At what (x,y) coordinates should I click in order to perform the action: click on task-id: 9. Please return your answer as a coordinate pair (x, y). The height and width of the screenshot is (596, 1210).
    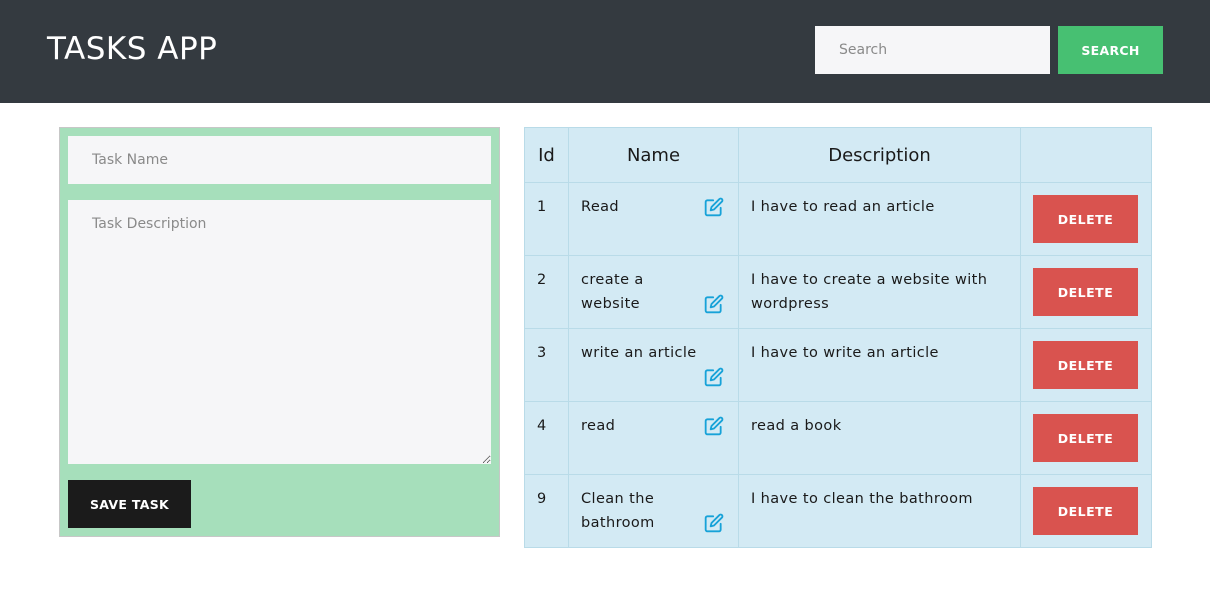
    Looking at the image, I should click on (546, 511).